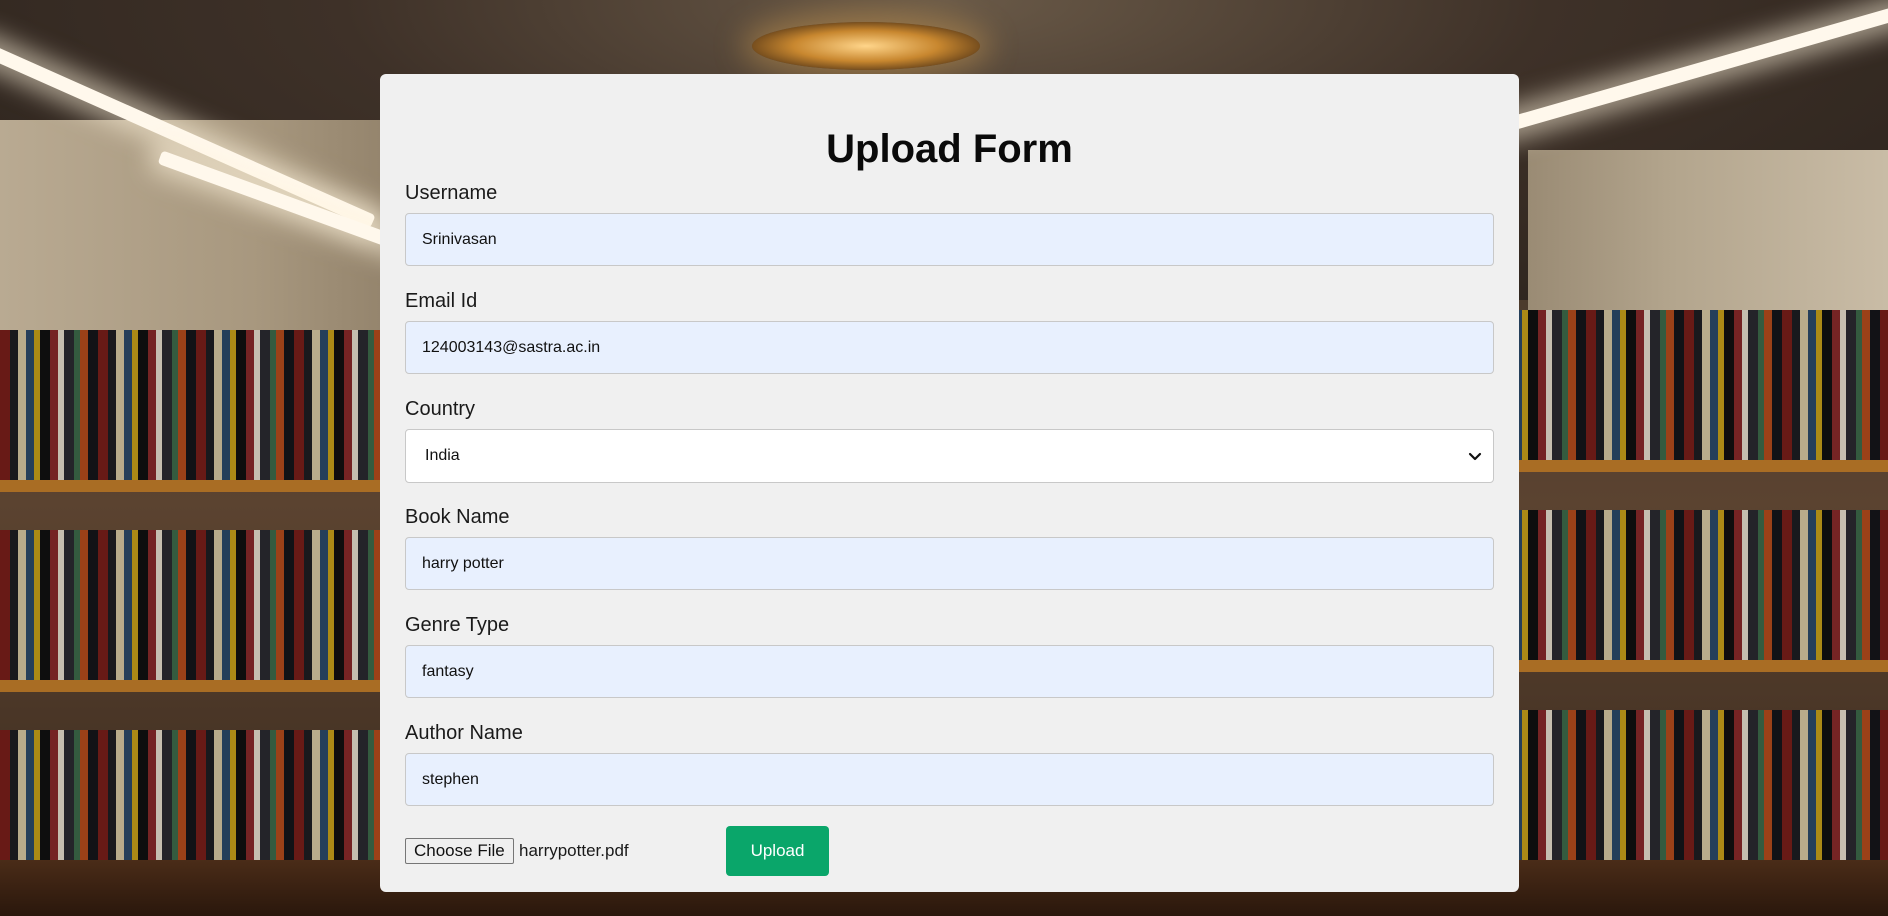 The width and height of the screenshot is (1888, 916). What do you see at coordinates (457, 517) in the screenshot?
I see `book-name-label: Book Name` at bounding box center [457, 517].